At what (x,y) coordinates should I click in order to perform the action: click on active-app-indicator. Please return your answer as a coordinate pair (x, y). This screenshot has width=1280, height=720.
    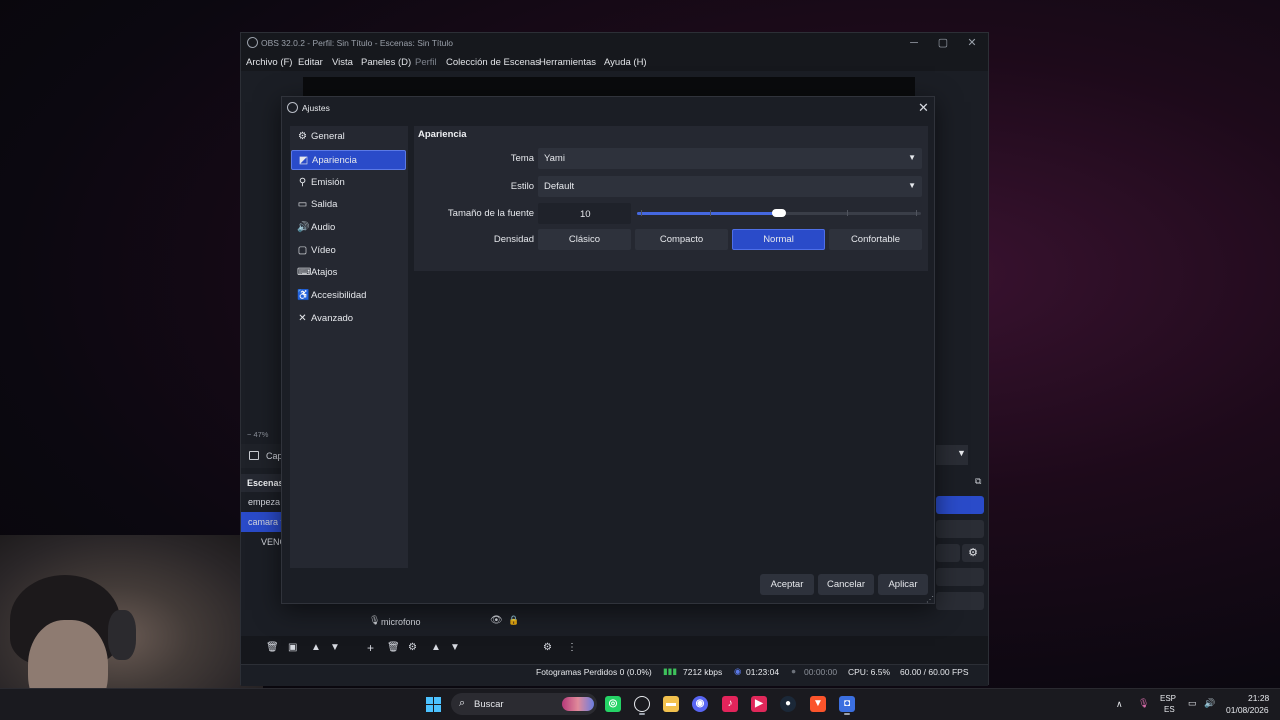
    Looking at the image, I should click on (642, 714).